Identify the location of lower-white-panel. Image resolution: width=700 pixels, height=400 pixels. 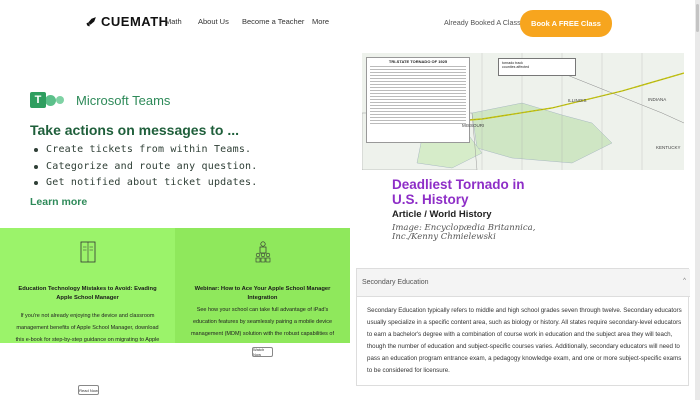
(175, 371).